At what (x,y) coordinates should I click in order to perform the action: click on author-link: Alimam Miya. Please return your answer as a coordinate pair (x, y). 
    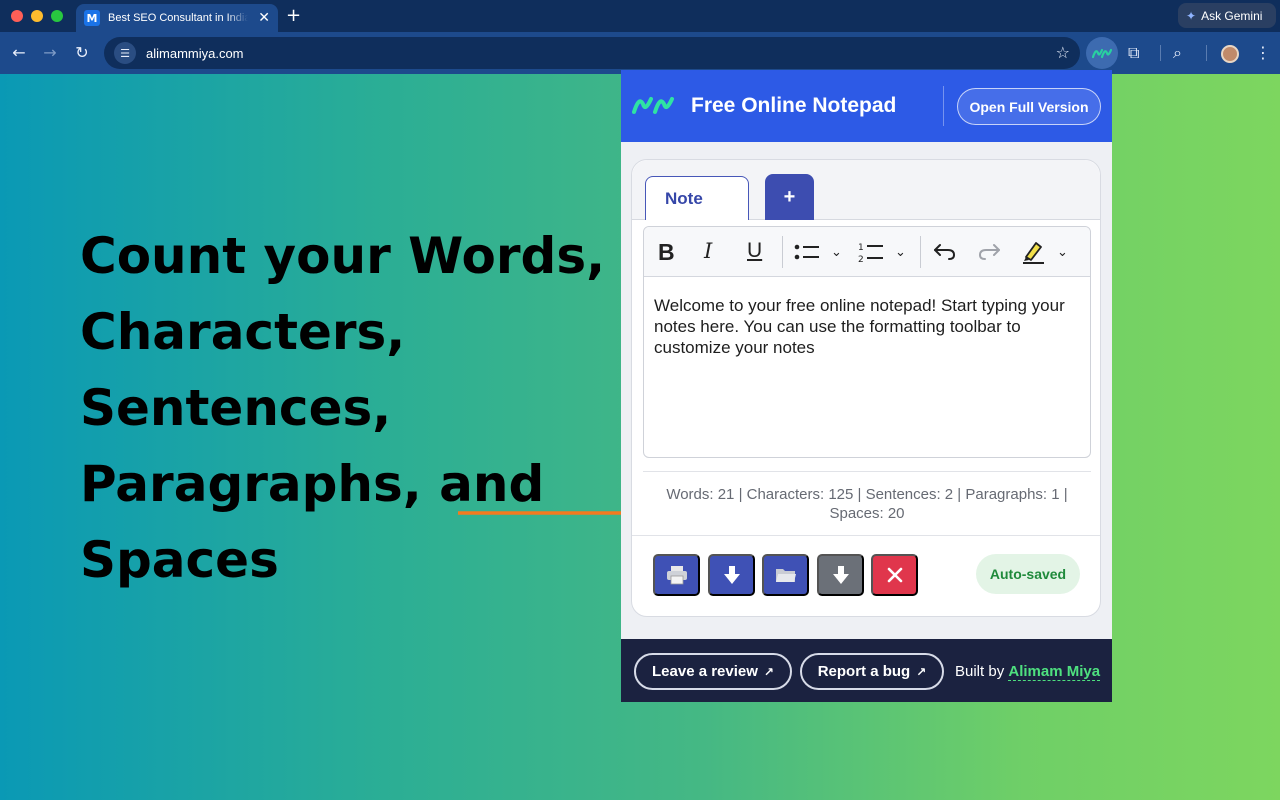
    Looking at the image, I should click on (1054, 672).